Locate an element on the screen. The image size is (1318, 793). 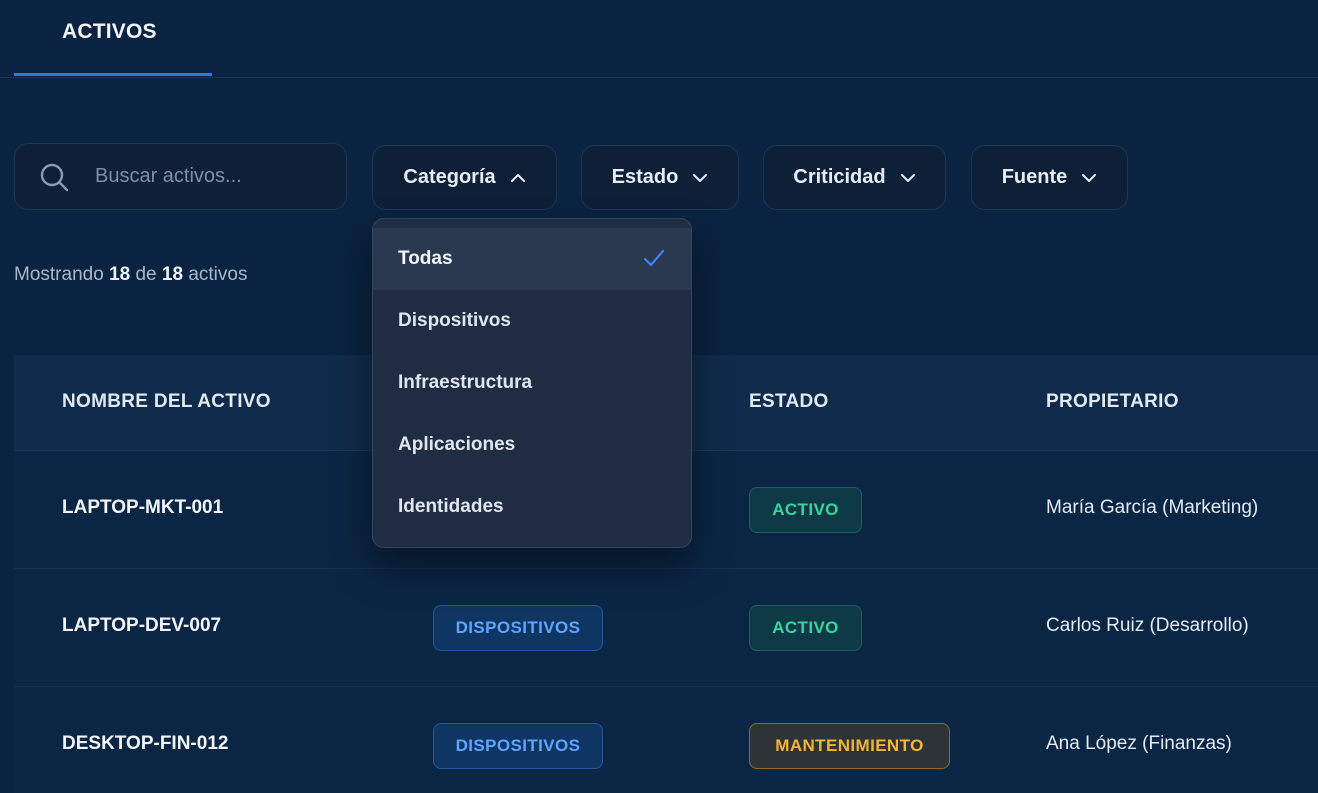
dropdown-option-dispositivos: Dispositivos is located at coordinates (532, 321).